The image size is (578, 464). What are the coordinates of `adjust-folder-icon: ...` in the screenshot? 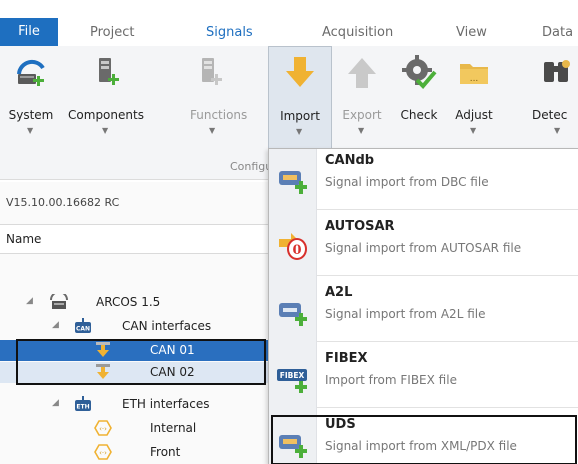 It's located at (474, 74).